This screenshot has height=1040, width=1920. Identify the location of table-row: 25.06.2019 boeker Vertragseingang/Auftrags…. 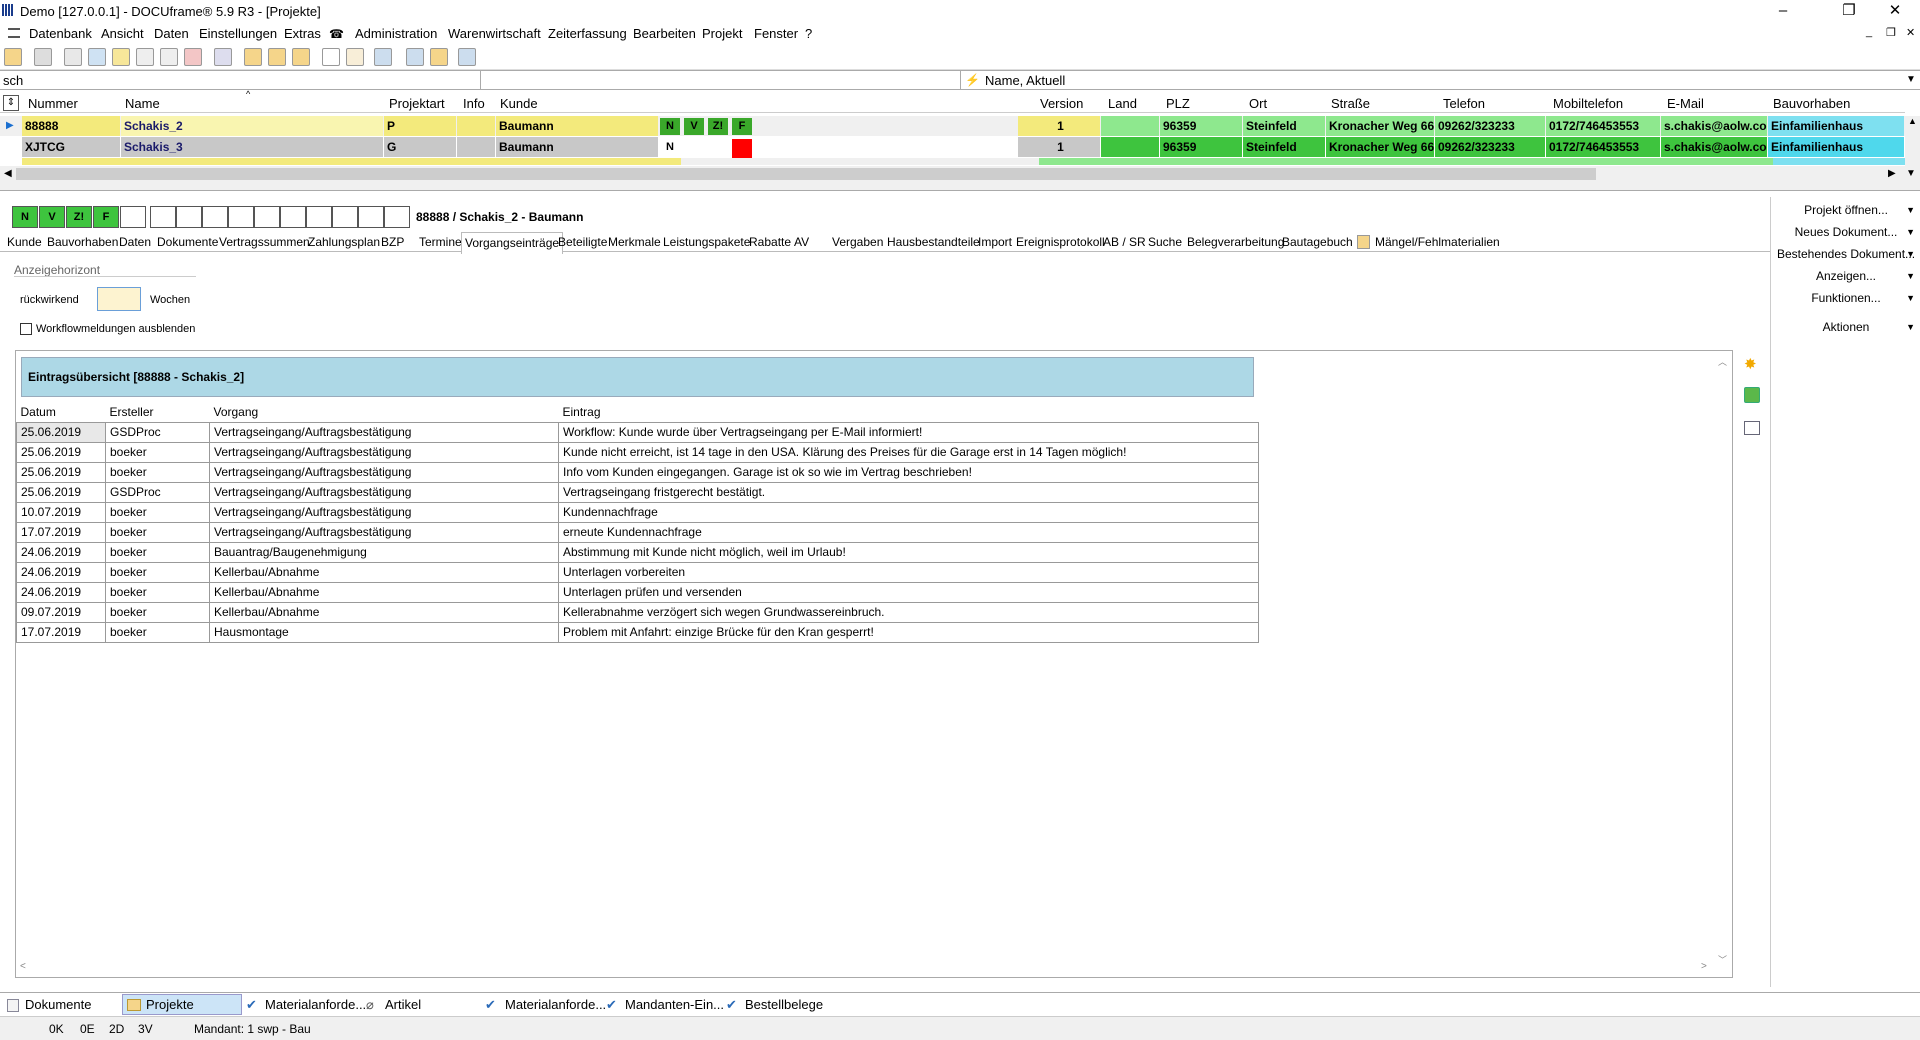
(637, 472).